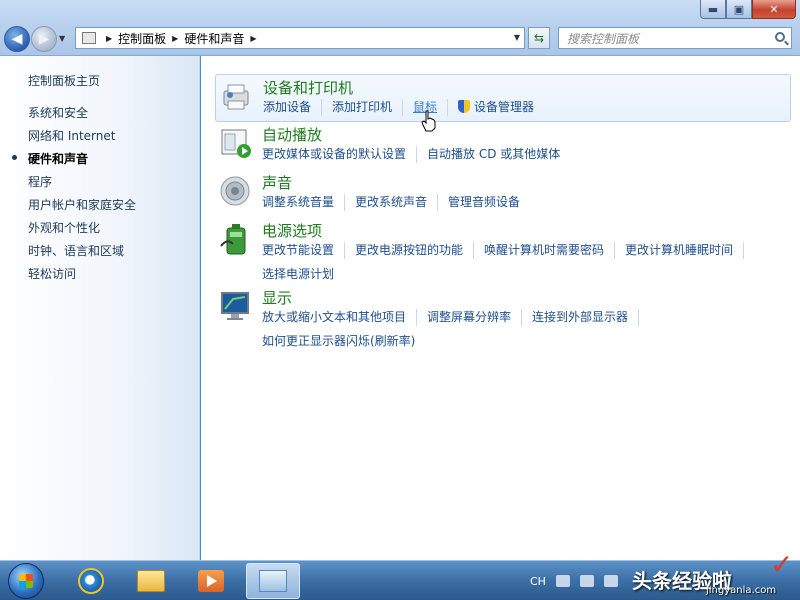  I want to click on link-screen-resolution: 调整屏幕分辨率, so click(475, 317).